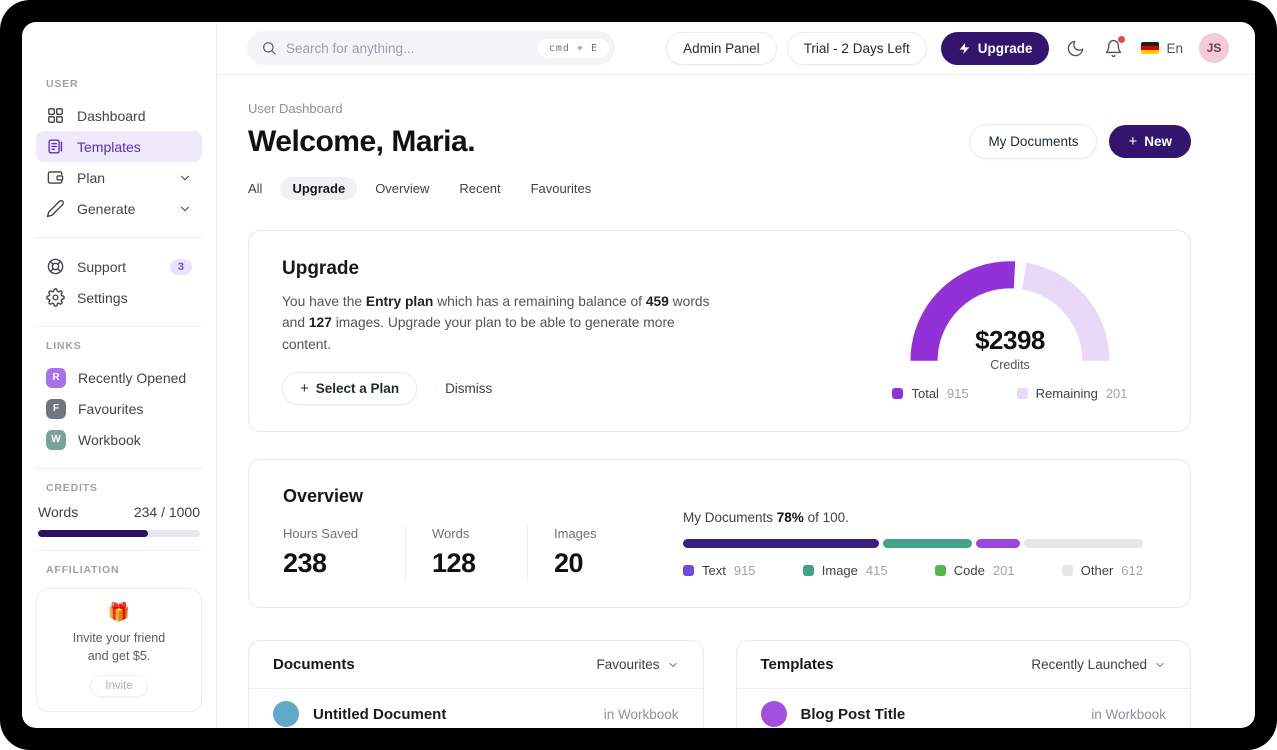 The height and width of the screenshot is (750, 1277). Describe the element at coordinates (132, 377) in the screenshot. I see `sidebar-link-label: Recently Opened` at that location.